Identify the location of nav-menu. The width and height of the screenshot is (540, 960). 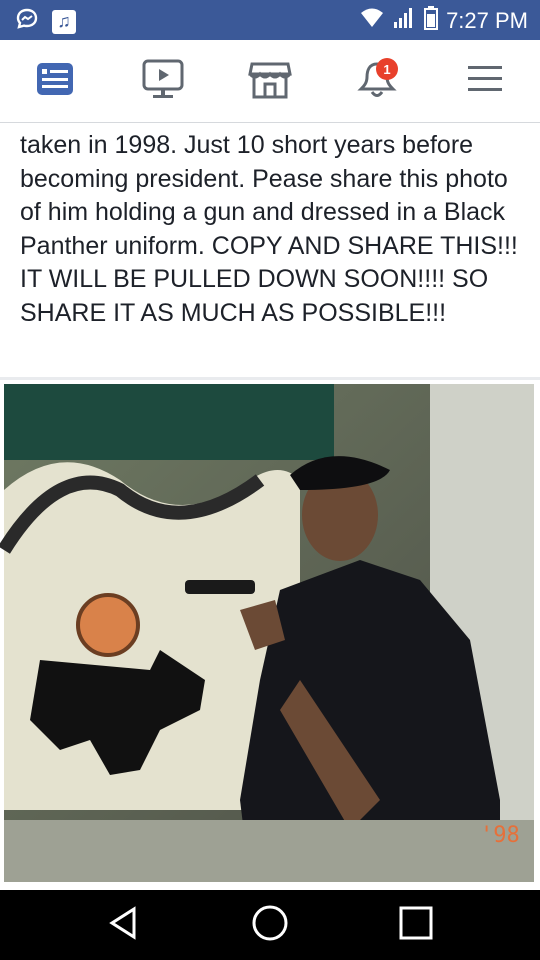
(485, 81).